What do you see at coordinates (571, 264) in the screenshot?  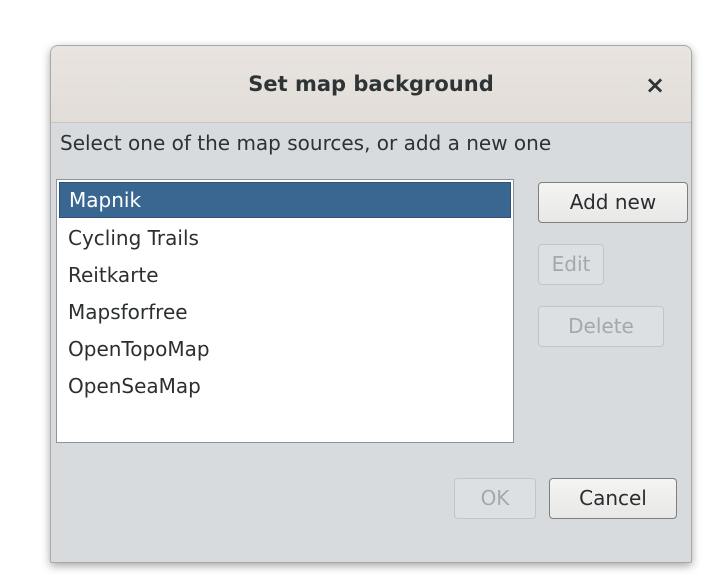 I see `edit-button: Edit` at bounding box center [571, 264].